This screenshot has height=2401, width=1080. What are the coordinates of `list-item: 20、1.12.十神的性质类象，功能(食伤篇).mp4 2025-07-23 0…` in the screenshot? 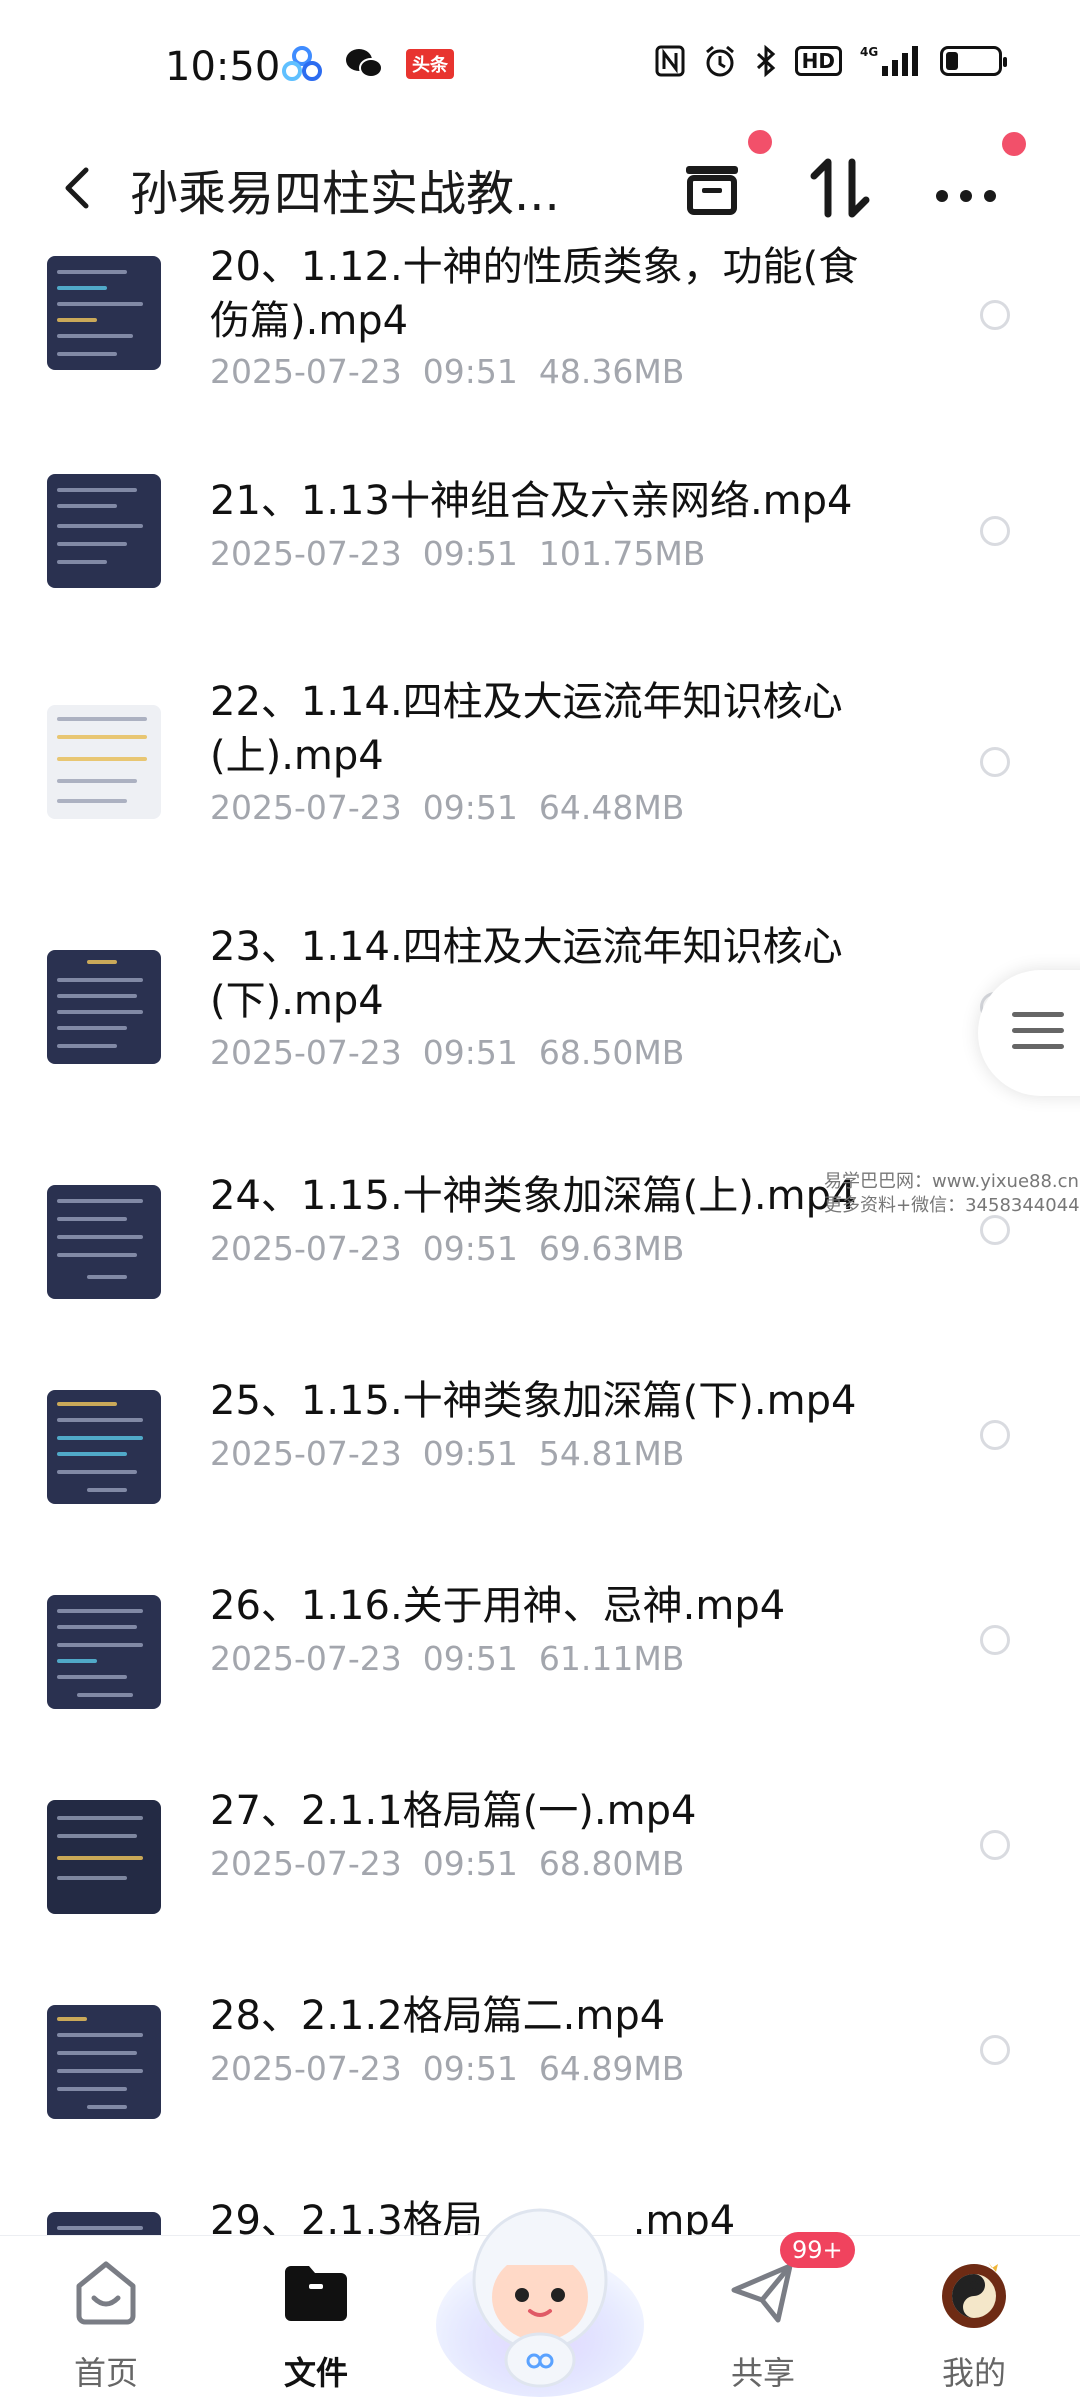 It's located at (540, 336).